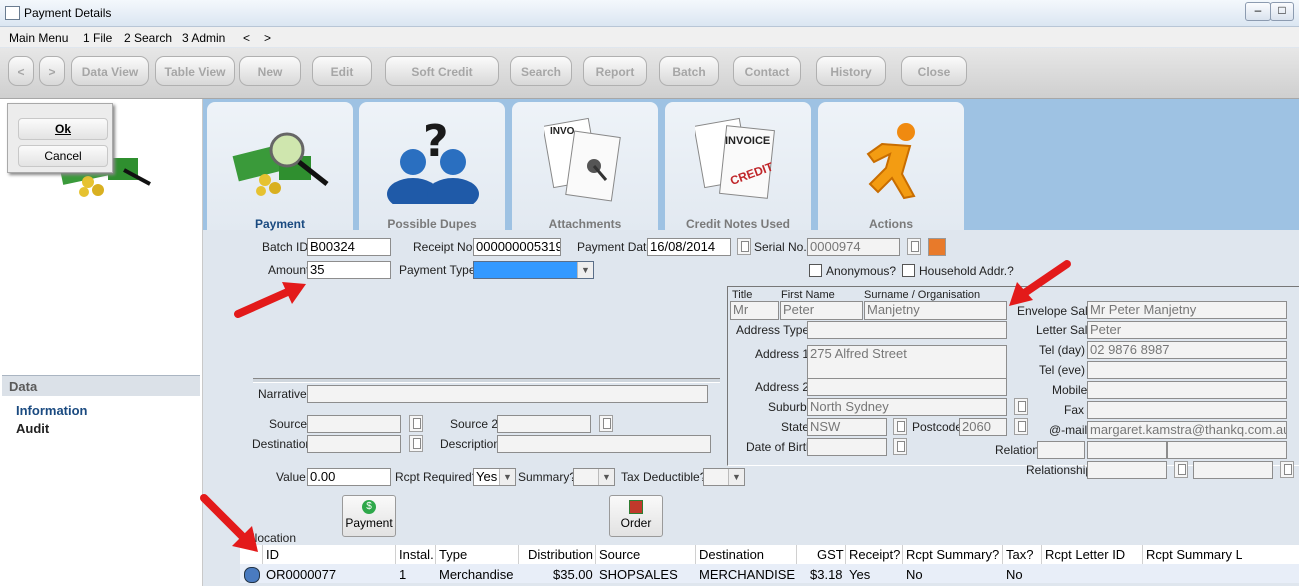 This screenshot has width=1299, height=586. What do you see at coordinates (907, 407) in the screenshot?
I see `suburb-field: North Sydney` at bounding box center [907, 407].